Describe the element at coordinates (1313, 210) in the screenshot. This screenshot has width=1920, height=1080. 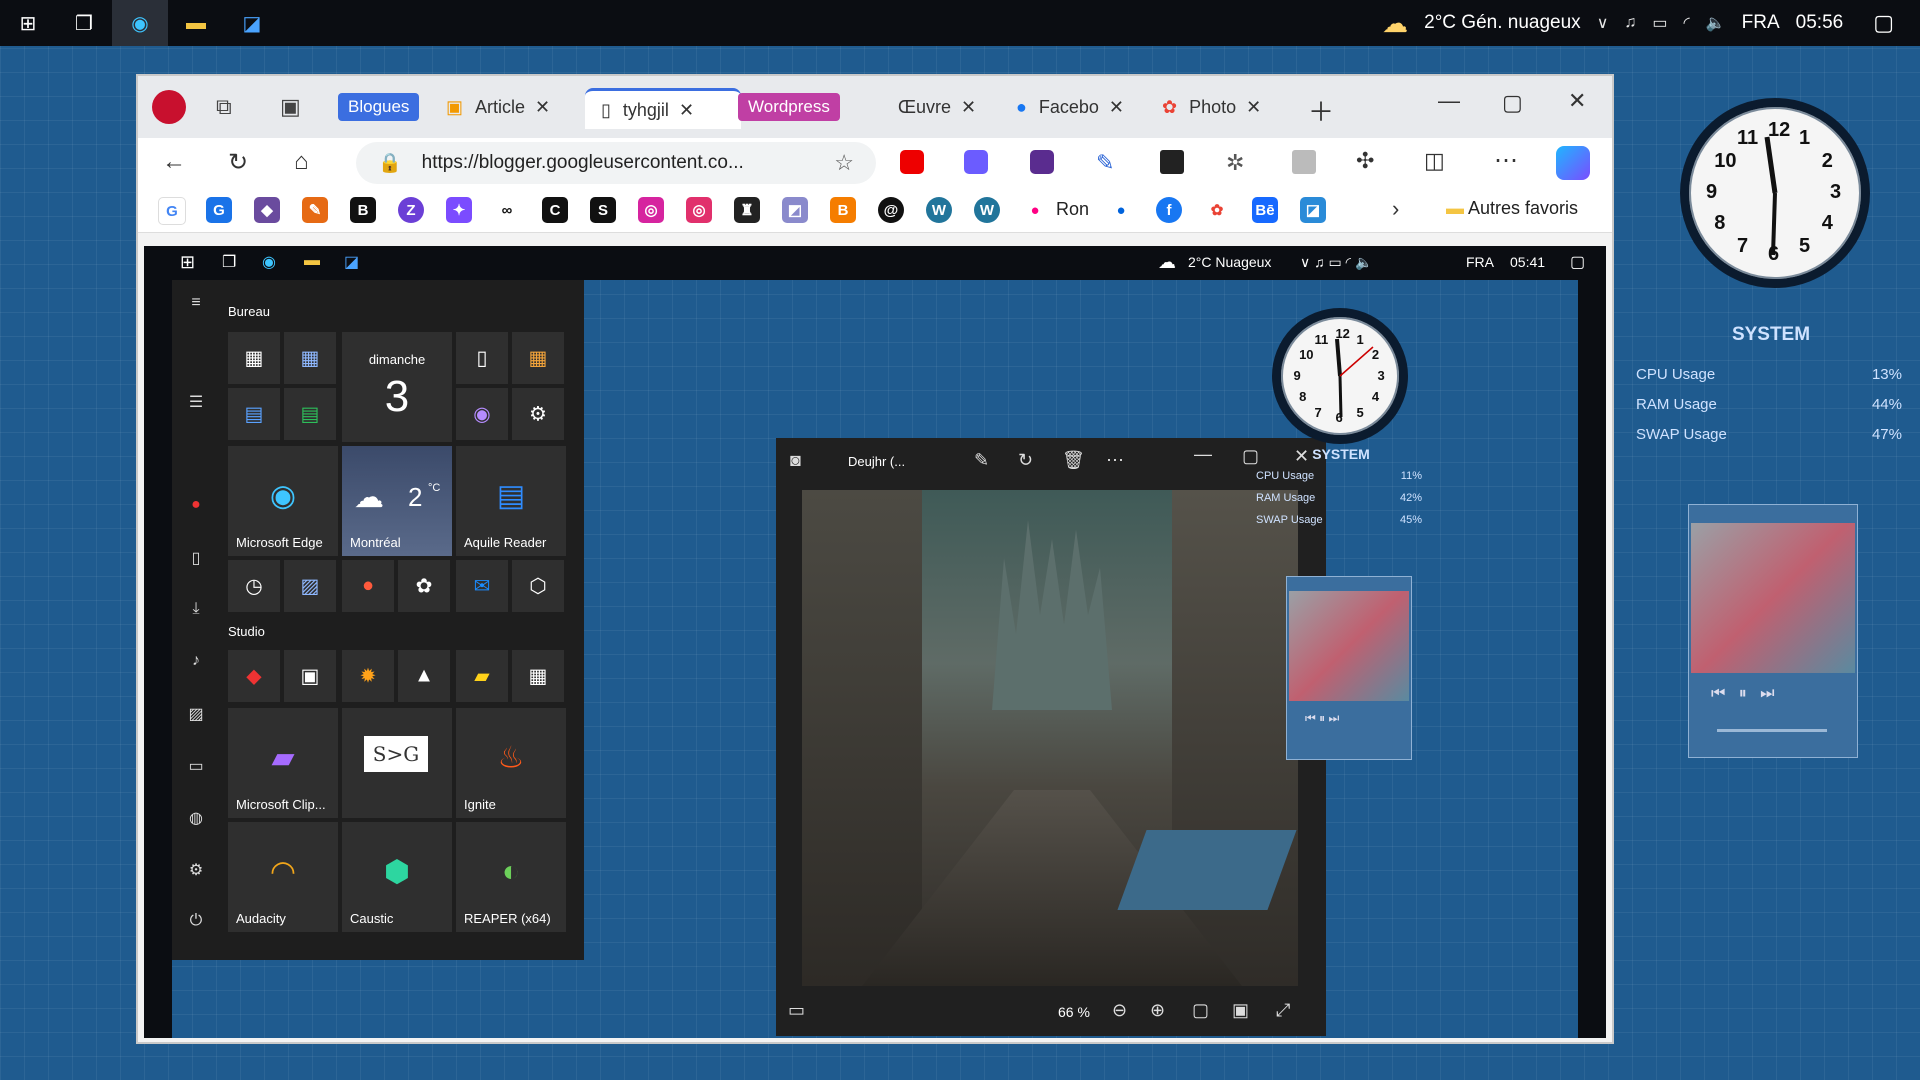
I see `app-fav-icon: ◪` at that location.